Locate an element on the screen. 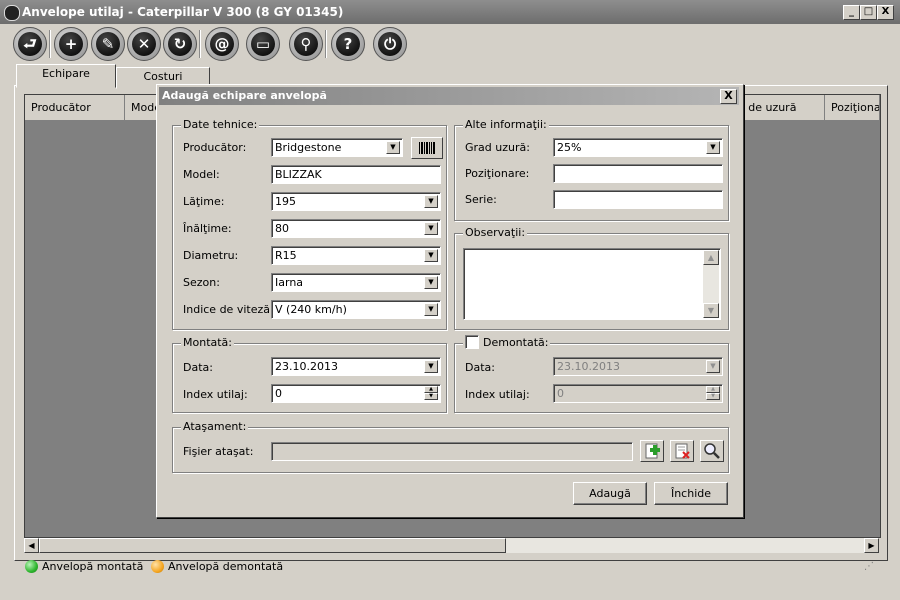 This screenshot has width=900, height=600. notes-title: Observaţii: is located at coordinates (495, 232).